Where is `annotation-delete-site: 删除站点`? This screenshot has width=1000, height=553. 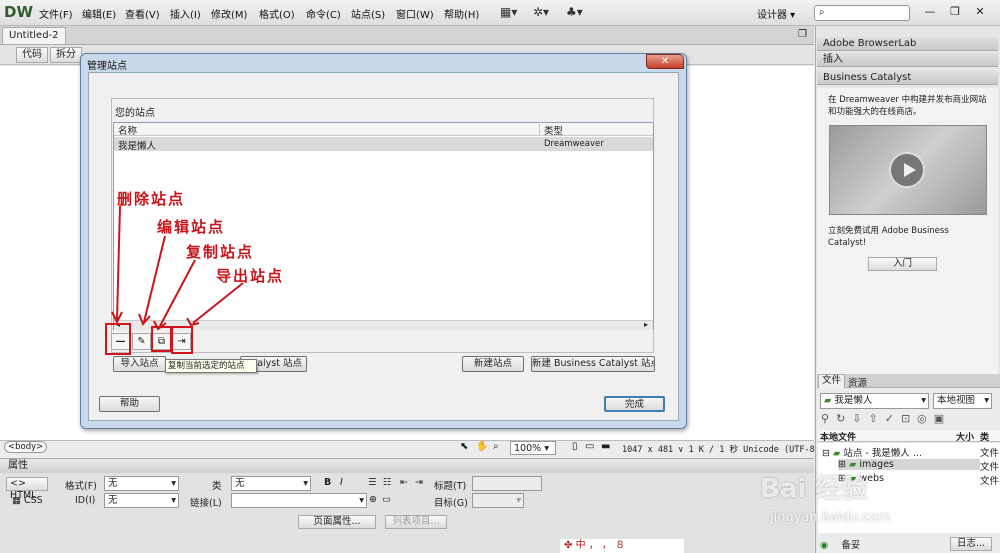 annotation-delete-site: 删除站点 is located at coordinates (151, 199).